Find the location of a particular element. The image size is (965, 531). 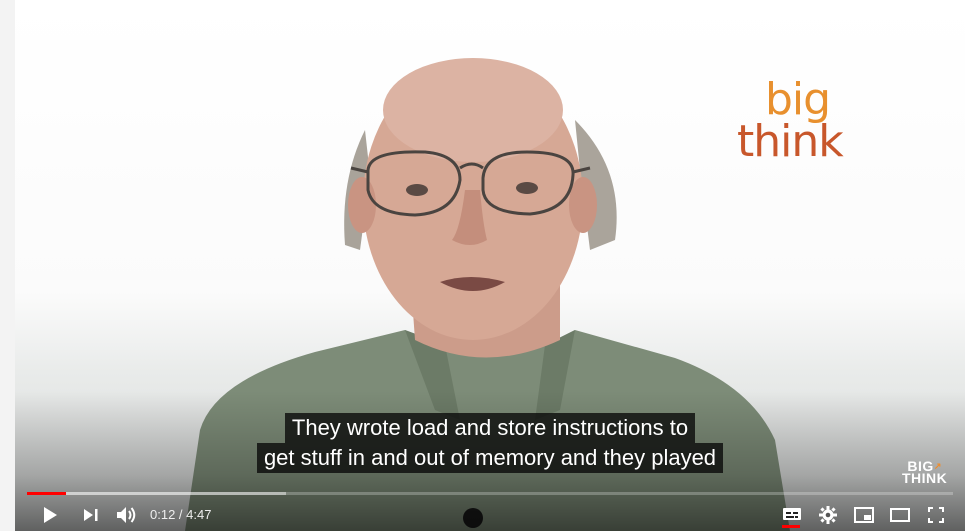

theater-mode-button is located at coordinates (900, 514).